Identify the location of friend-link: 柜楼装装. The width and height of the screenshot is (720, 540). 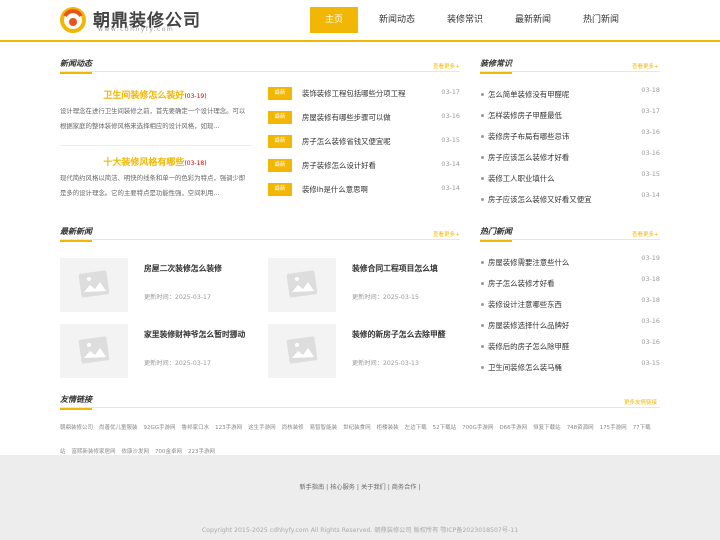
(388, 428).